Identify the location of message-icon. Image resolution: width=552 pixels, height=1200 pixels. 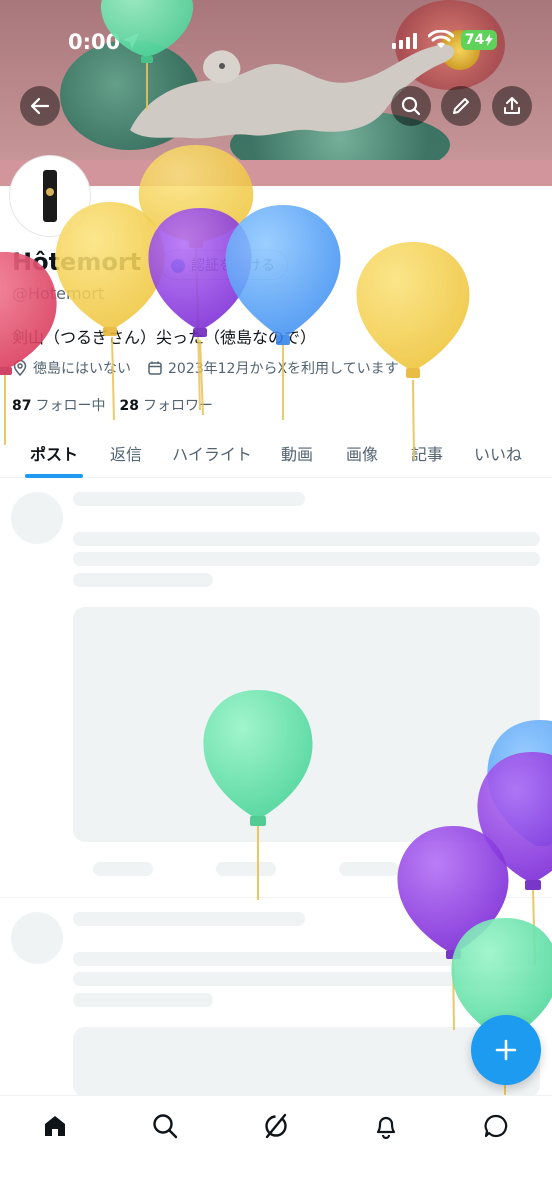
(496, 1126).